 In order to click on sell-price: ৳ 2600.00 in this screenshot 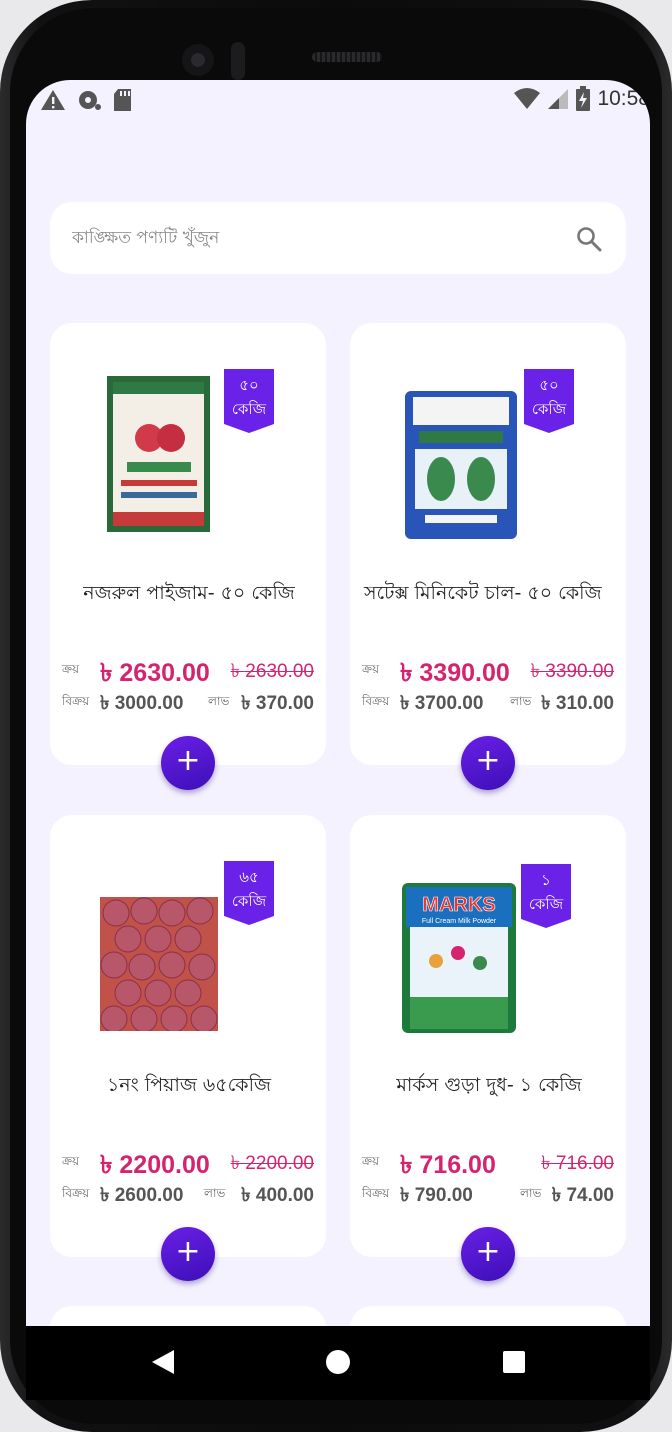, I will do `click(142, 1195)`.